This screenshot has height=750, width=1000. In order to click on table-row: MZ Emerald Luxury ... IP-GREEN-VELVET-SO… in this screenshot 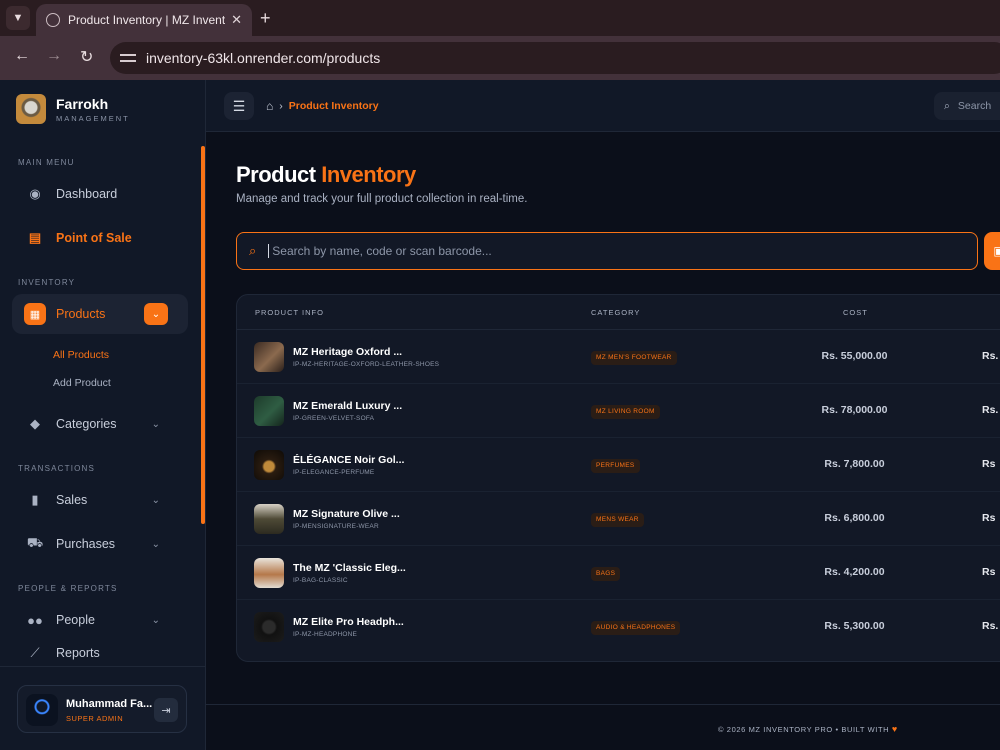, I will do `click(618, 411)`.